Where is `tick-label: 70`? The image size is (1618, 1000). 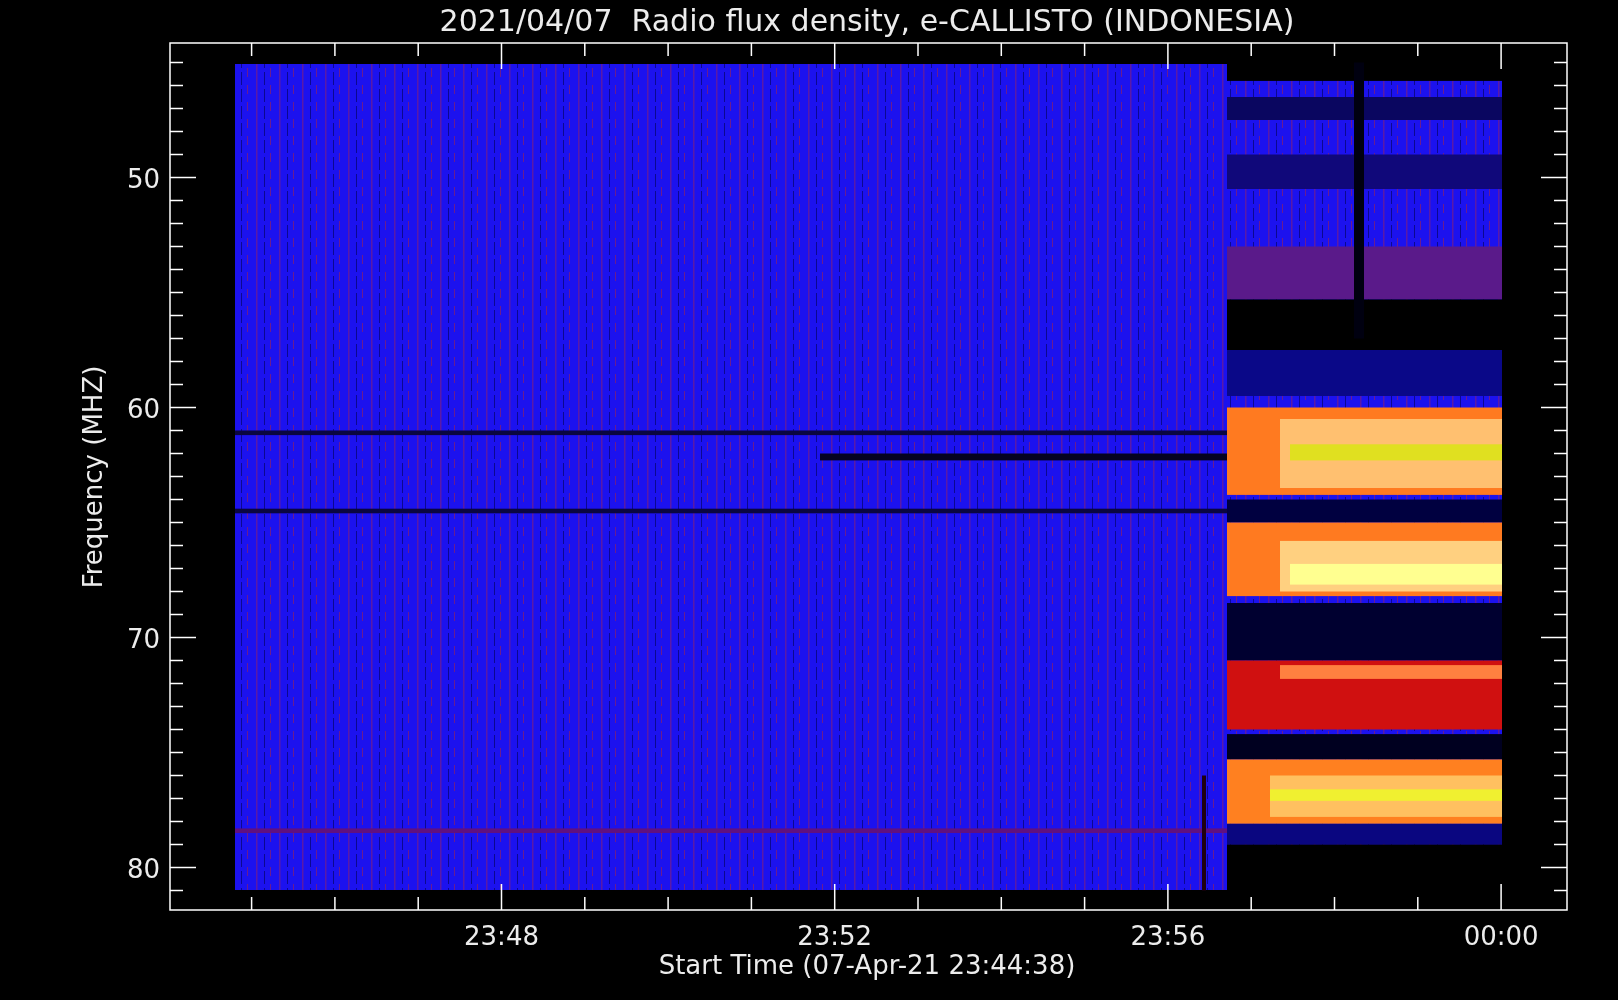
tick-label: 70 is located at coordinates (143, 638).